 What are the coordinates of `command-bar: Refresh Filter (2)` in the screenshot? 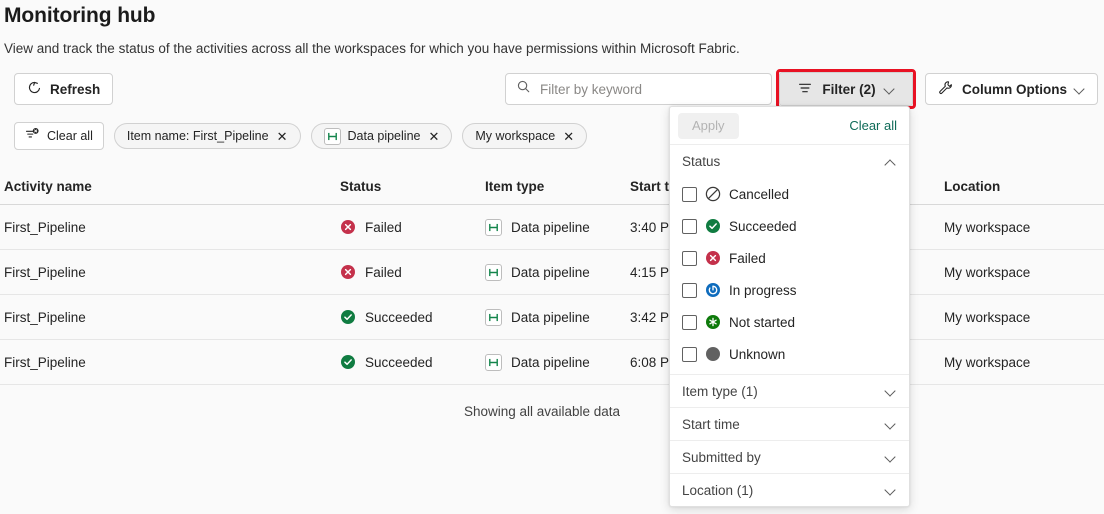 It's located at (552, 89).